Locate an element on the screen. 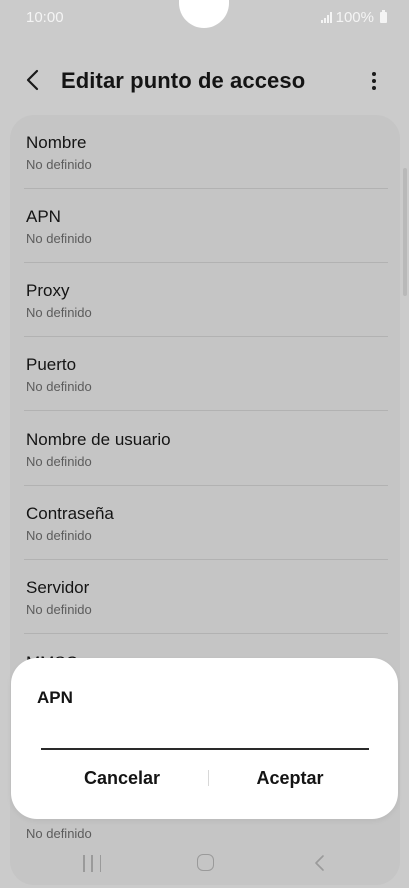 This screenshot has width=409, height=888. list-item-contrasena: Contraseña No definido is located at coordinates (211, 523).